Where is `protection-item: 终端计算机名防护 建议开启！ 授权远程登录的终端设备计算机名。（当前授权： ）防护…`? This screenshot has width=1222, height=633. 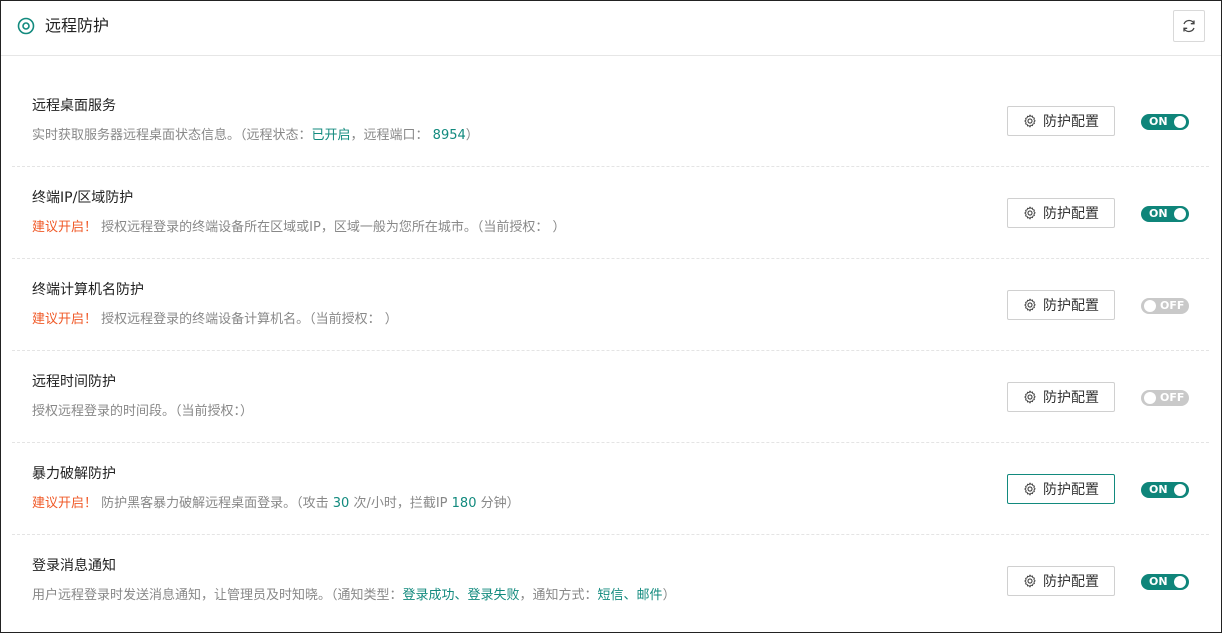 protection-item: 终端计算机名防护 建议开启！ 授权远程登录的终端设备计算机名。（当前授权： ）防护… is located at coordinates (610, 305).